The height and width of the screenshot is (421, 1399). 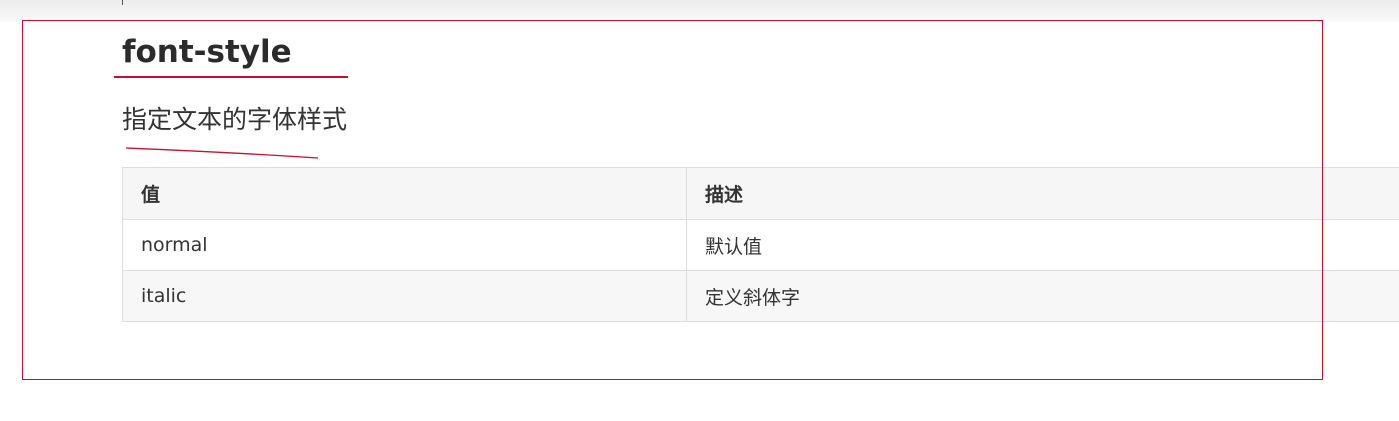 What do you see at coordinates (1042, 245) in the screenshot?
I see `cell-description: 默认值` at bounding box center [1042, 245].